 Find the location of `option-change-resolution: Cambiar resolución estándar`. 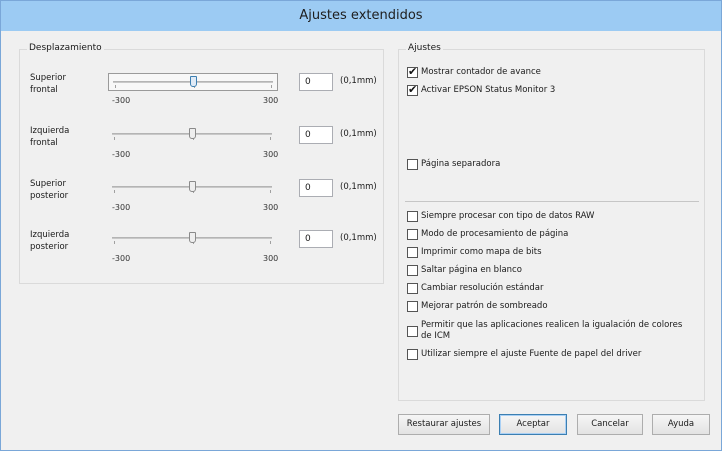

option-change-resolution: Cambiar resolución estándar is located at coordinates (475, 289).